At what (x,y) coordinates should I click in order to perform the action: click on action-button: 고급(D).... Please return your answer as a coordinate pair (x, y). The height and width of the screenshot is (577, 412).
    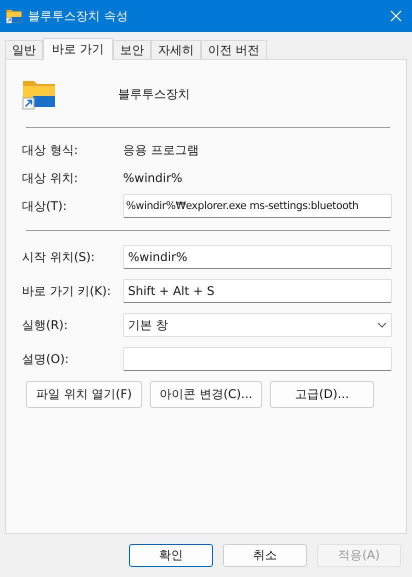
    Looking at the image, I should click on (322, 394).